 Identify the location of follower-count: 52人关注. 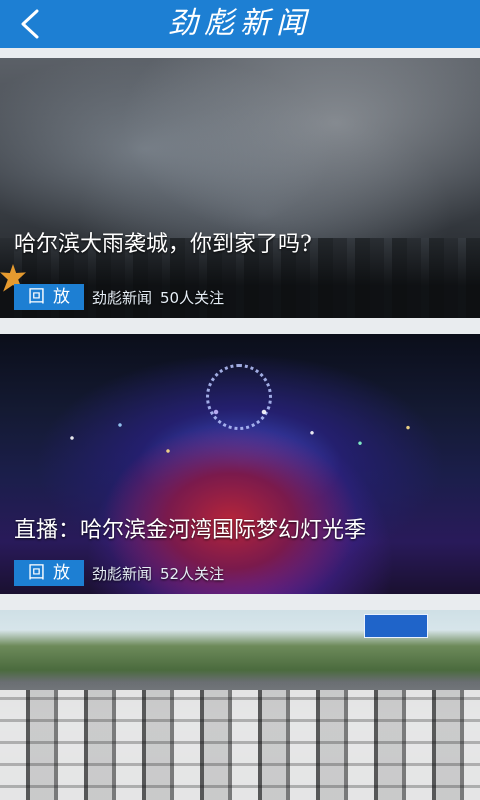
(192, 573).